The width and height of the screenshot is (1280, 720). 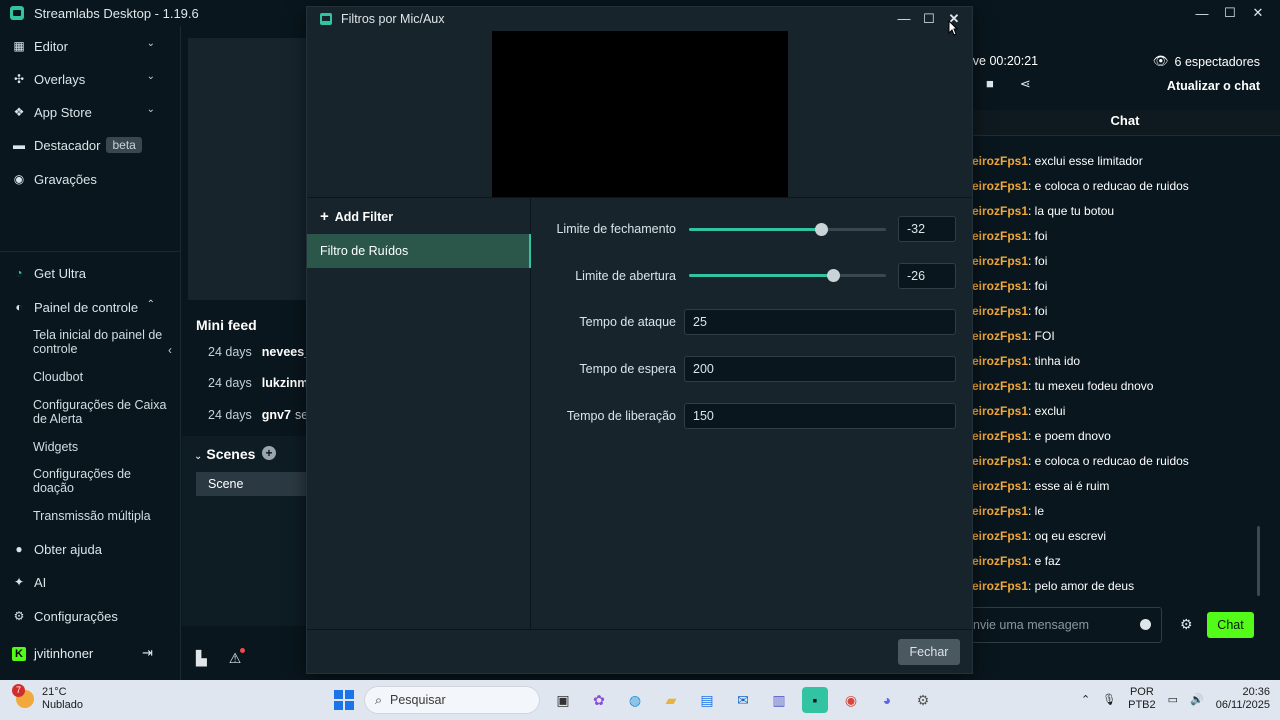 I want to click on sidebar-item-editor: ▦ Editor ⌄, so click(x=90, y=46).